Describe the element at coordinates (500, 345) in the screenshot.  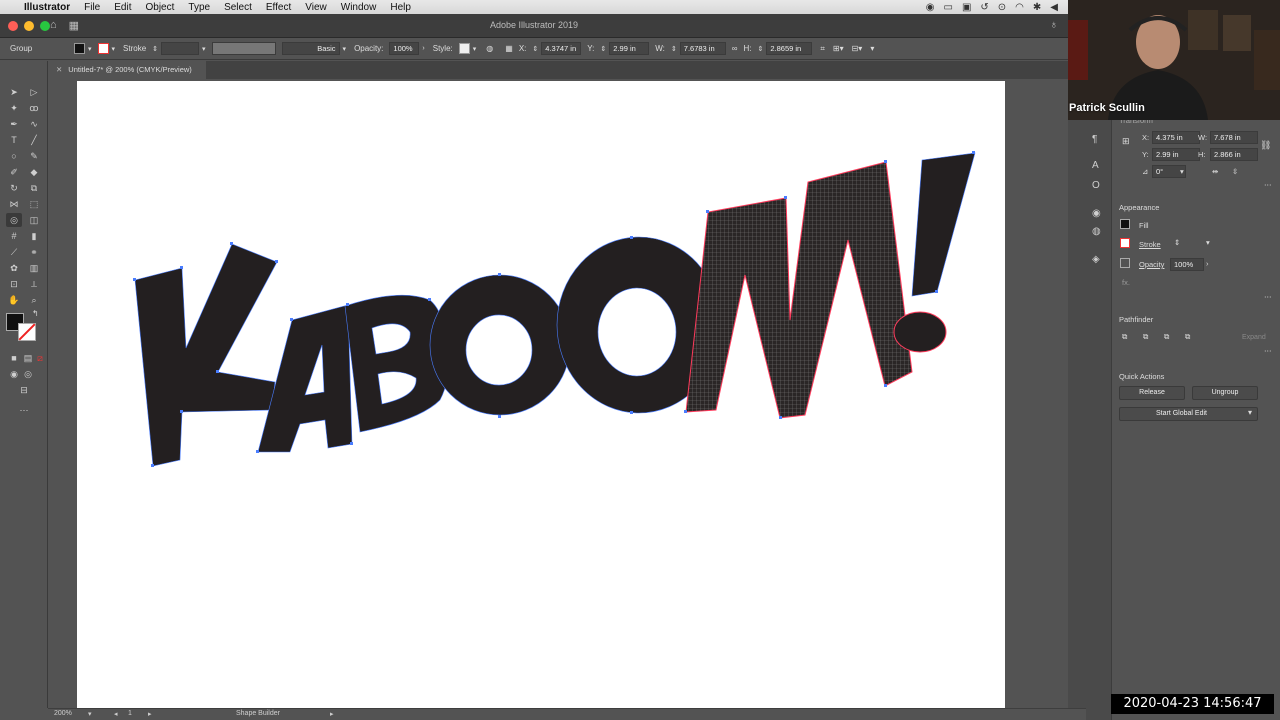
I see `letter-o1-shape` at that location.